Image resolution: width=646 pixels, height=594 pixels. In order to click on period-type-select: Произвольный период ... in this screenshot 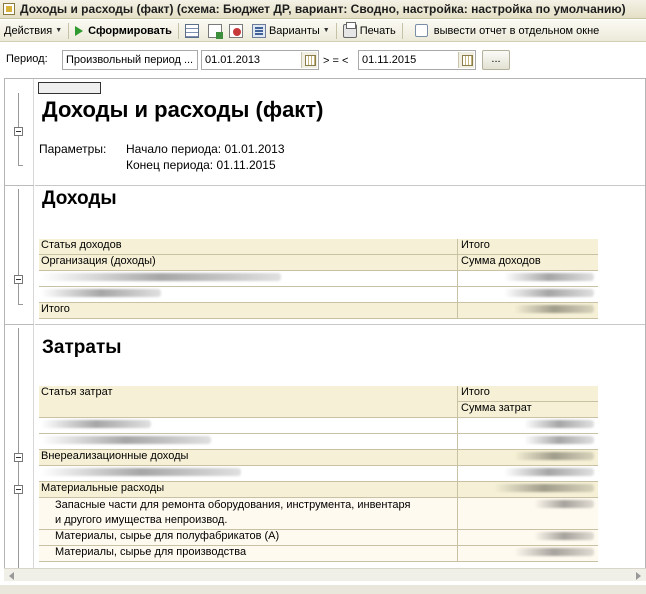, I will do `click(130, 60)`.